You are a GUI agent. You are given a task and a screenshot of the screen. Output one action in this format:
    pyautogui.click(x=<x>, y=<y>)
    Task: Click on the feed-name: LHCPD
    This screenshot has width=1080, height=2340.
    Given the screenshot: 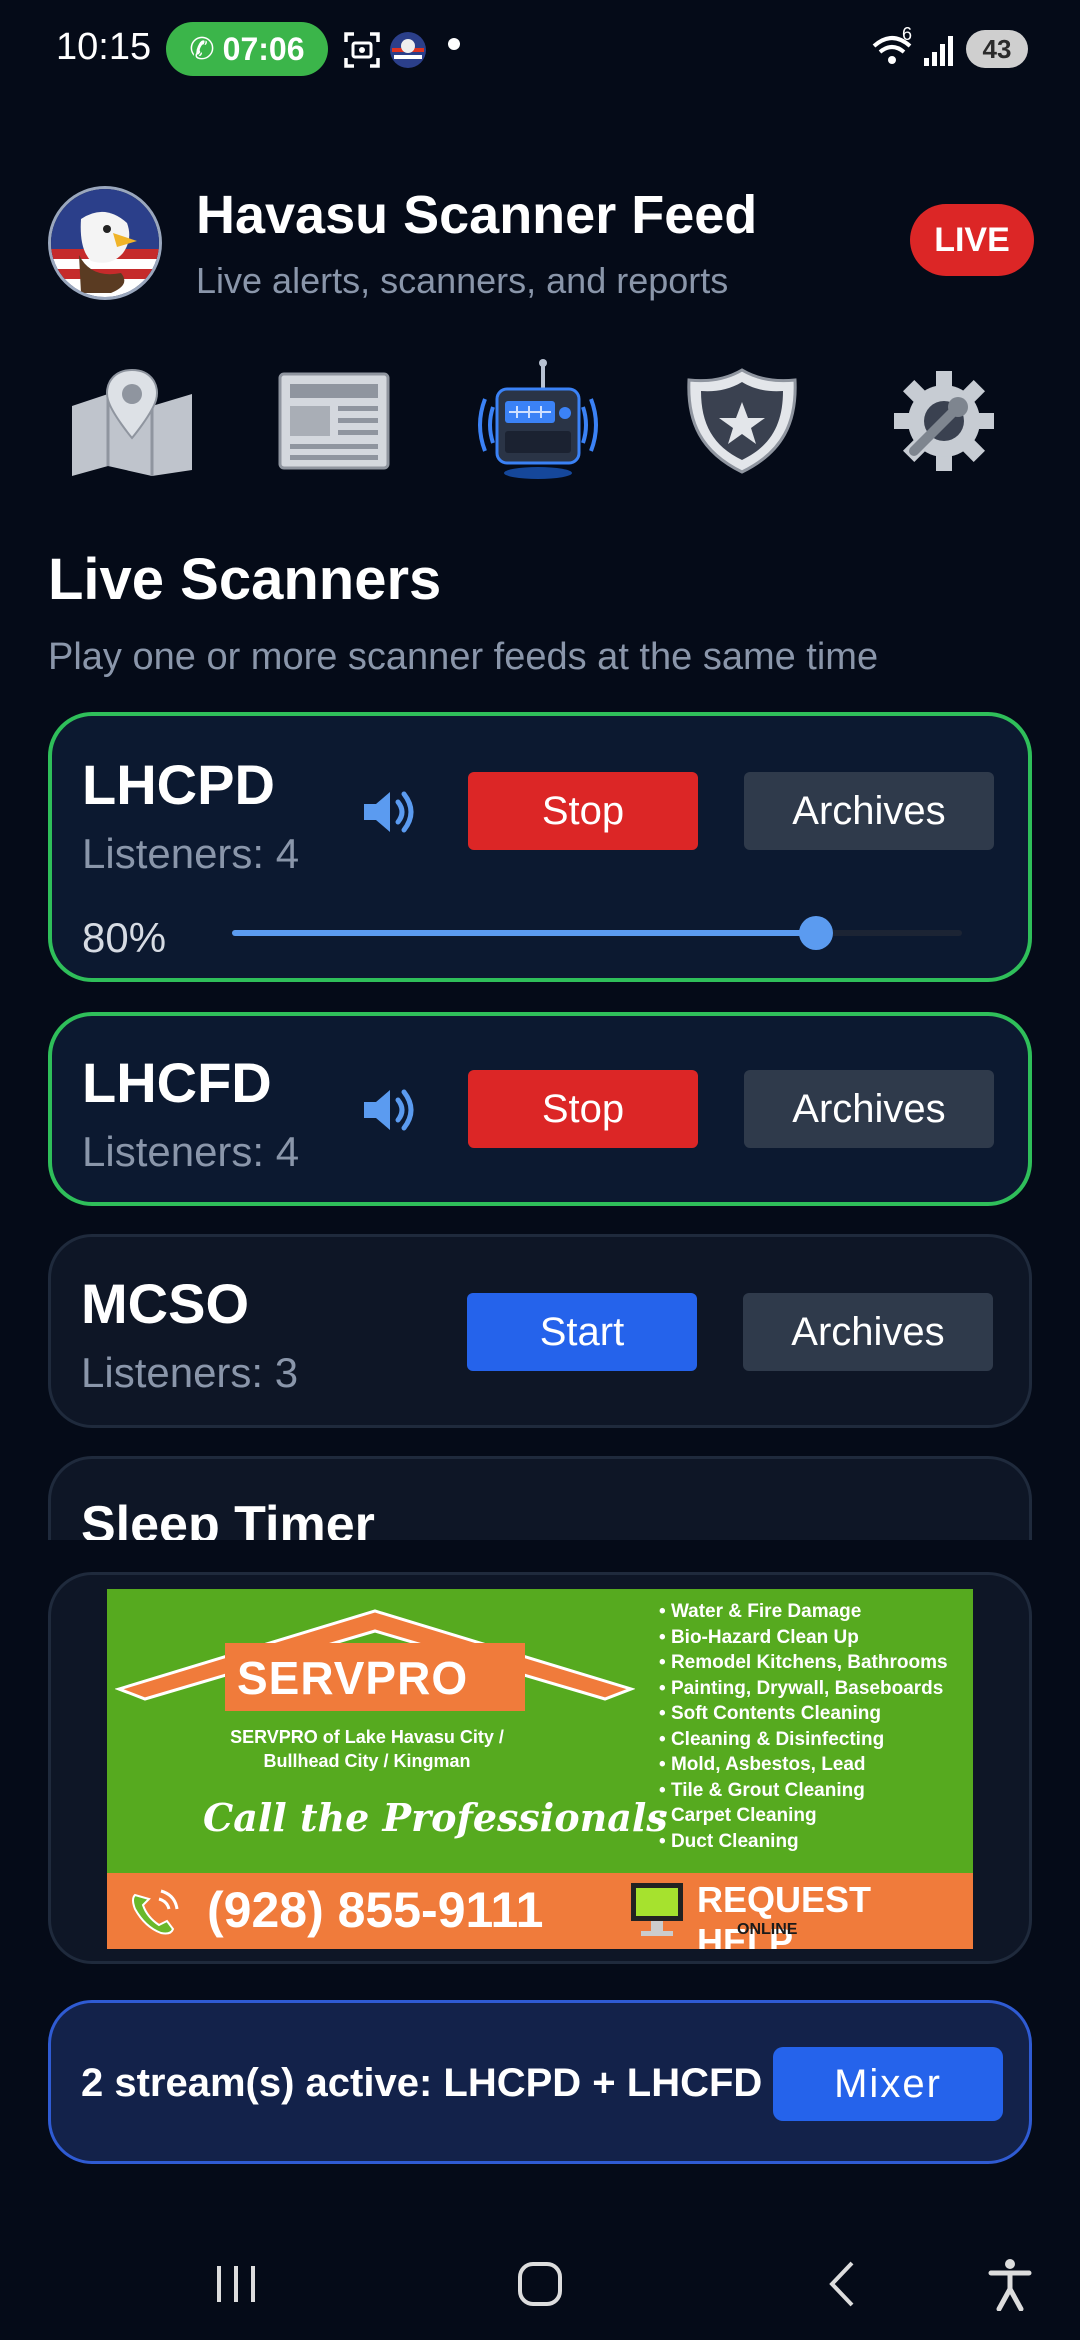 What is the action you would take?
    pyautogui.click(x=178, y=784)
    